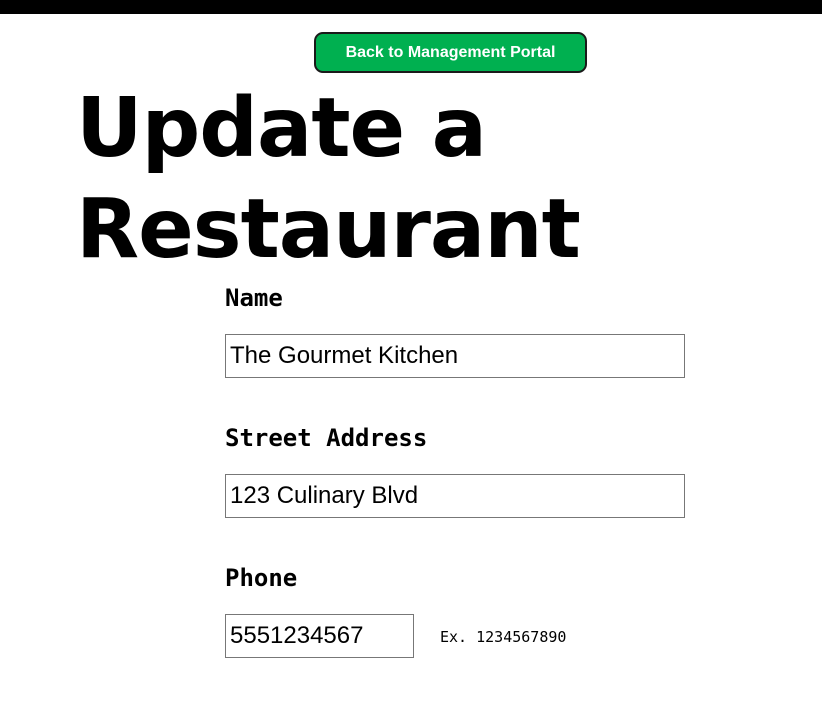 The image size is (822, 711). What do you see at coordinates (450, 52) in the screenshot?
I see `back-to-portal-button: Back to Management Portal` at bounding box center [450, 52].